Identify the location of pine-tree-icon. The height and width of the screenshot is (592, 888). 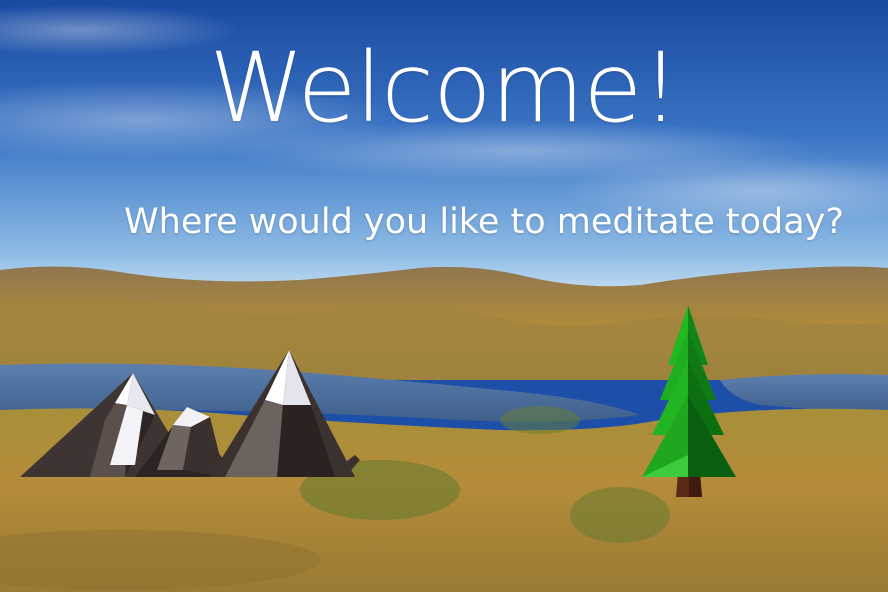
(689, 401).